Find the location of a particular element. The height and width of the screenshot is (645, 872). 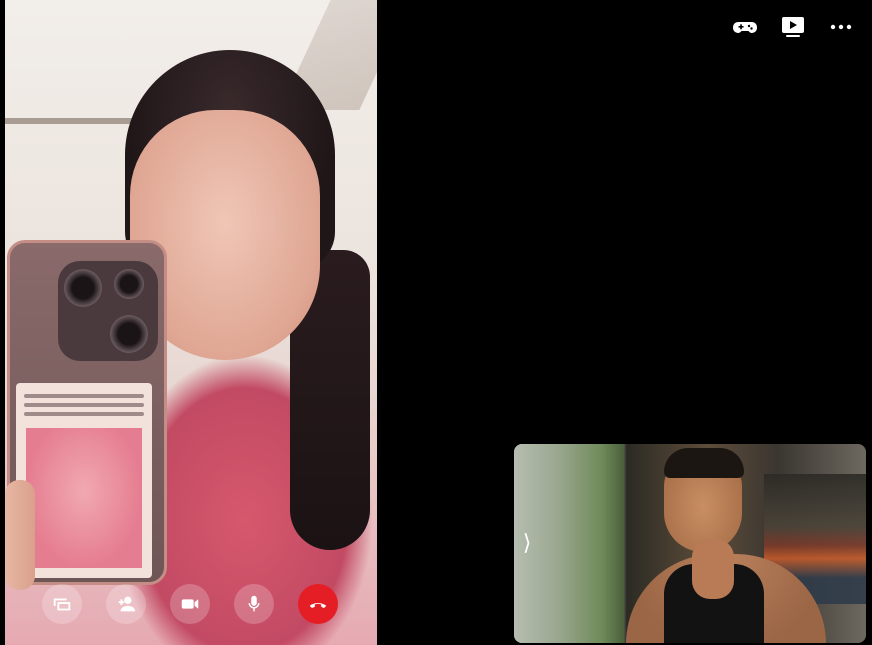

call-controls-bar is located at coordinates (190, 604).